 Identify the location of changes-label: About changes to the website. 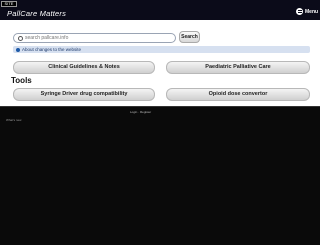
(52, 49).